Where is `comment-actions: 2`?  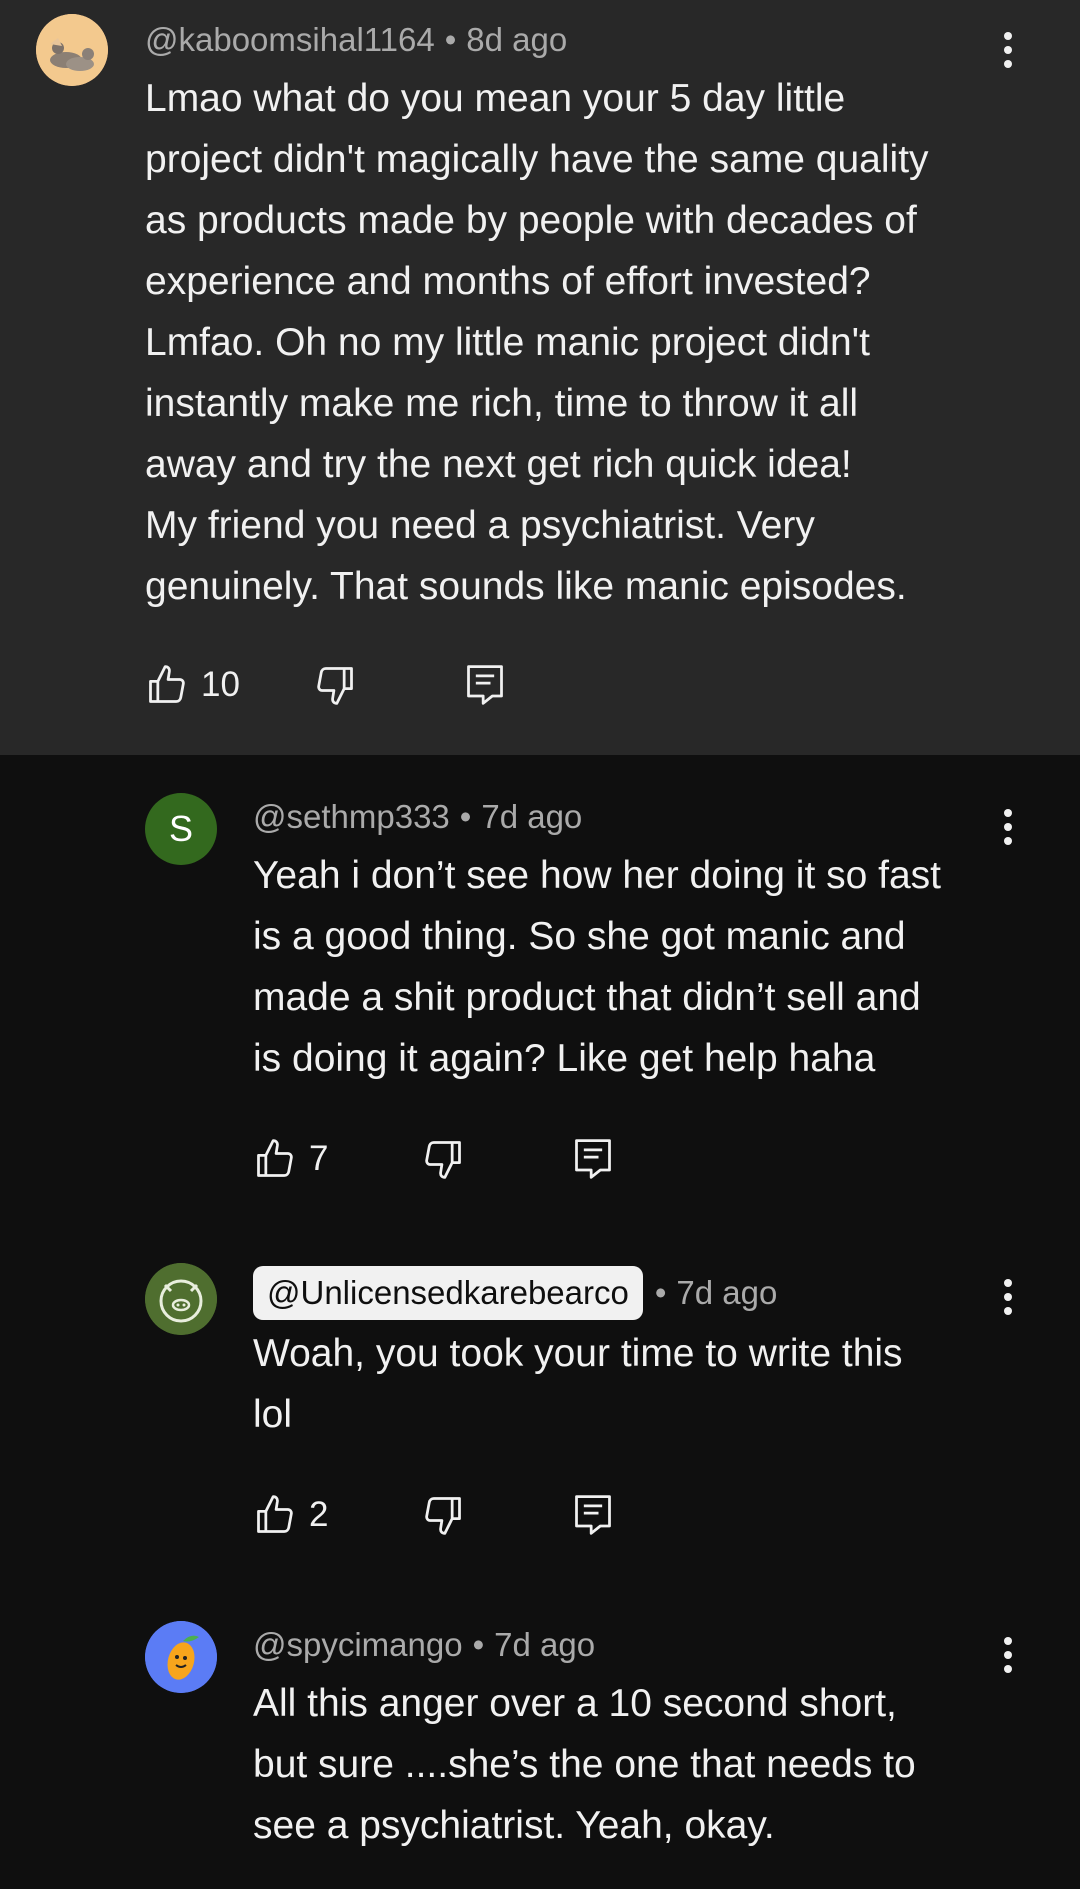
comment-actions: 2 is located at coordinates (453, 1515).